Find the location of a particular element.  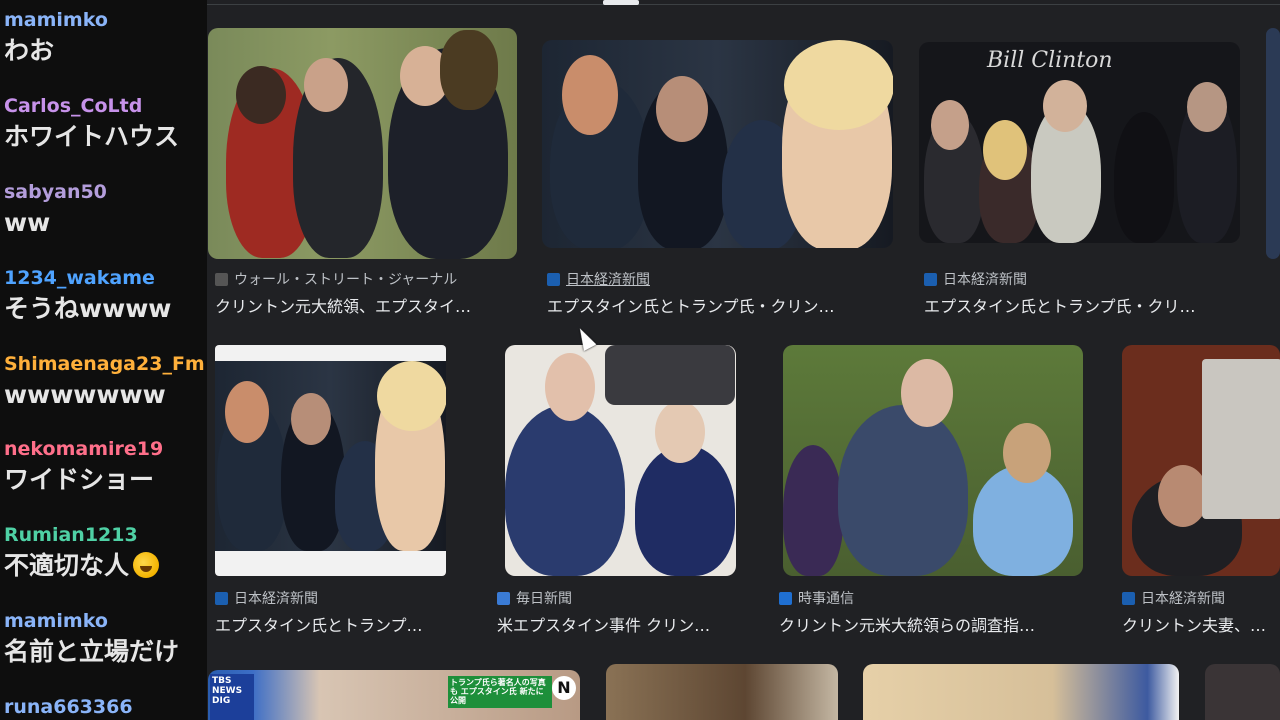

chat-username: sabyan50 is located at coordinates (55, 192).